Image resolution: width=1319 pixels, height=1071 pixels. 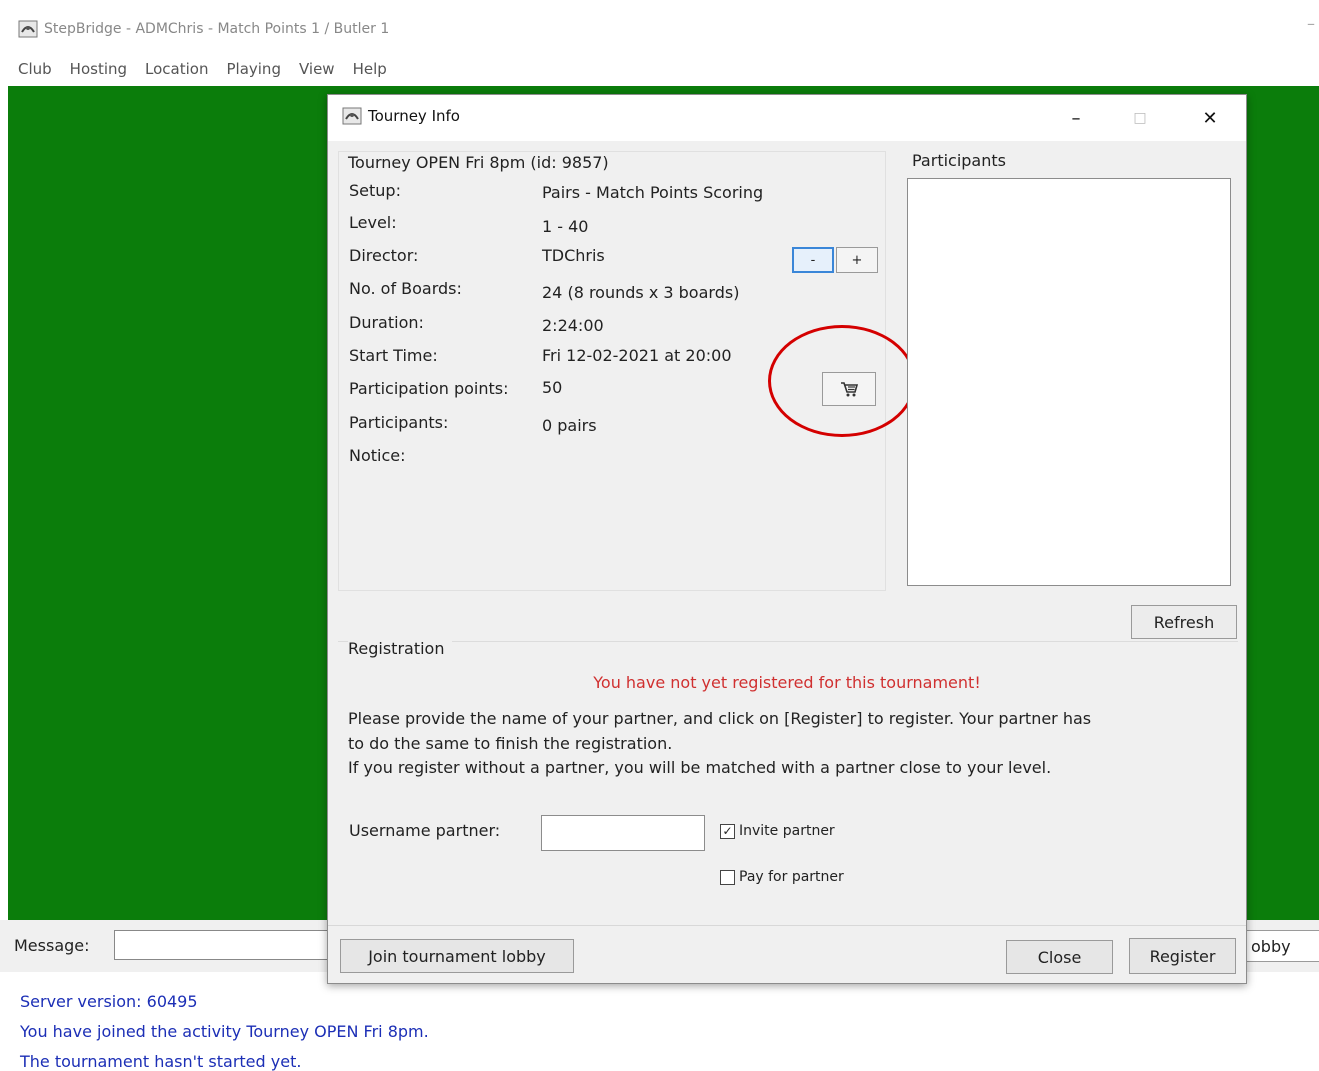 What do you see at coordinates (35, 69) in the screenshot?
I see `menu-club: Club` at bounding box center [35, 69].